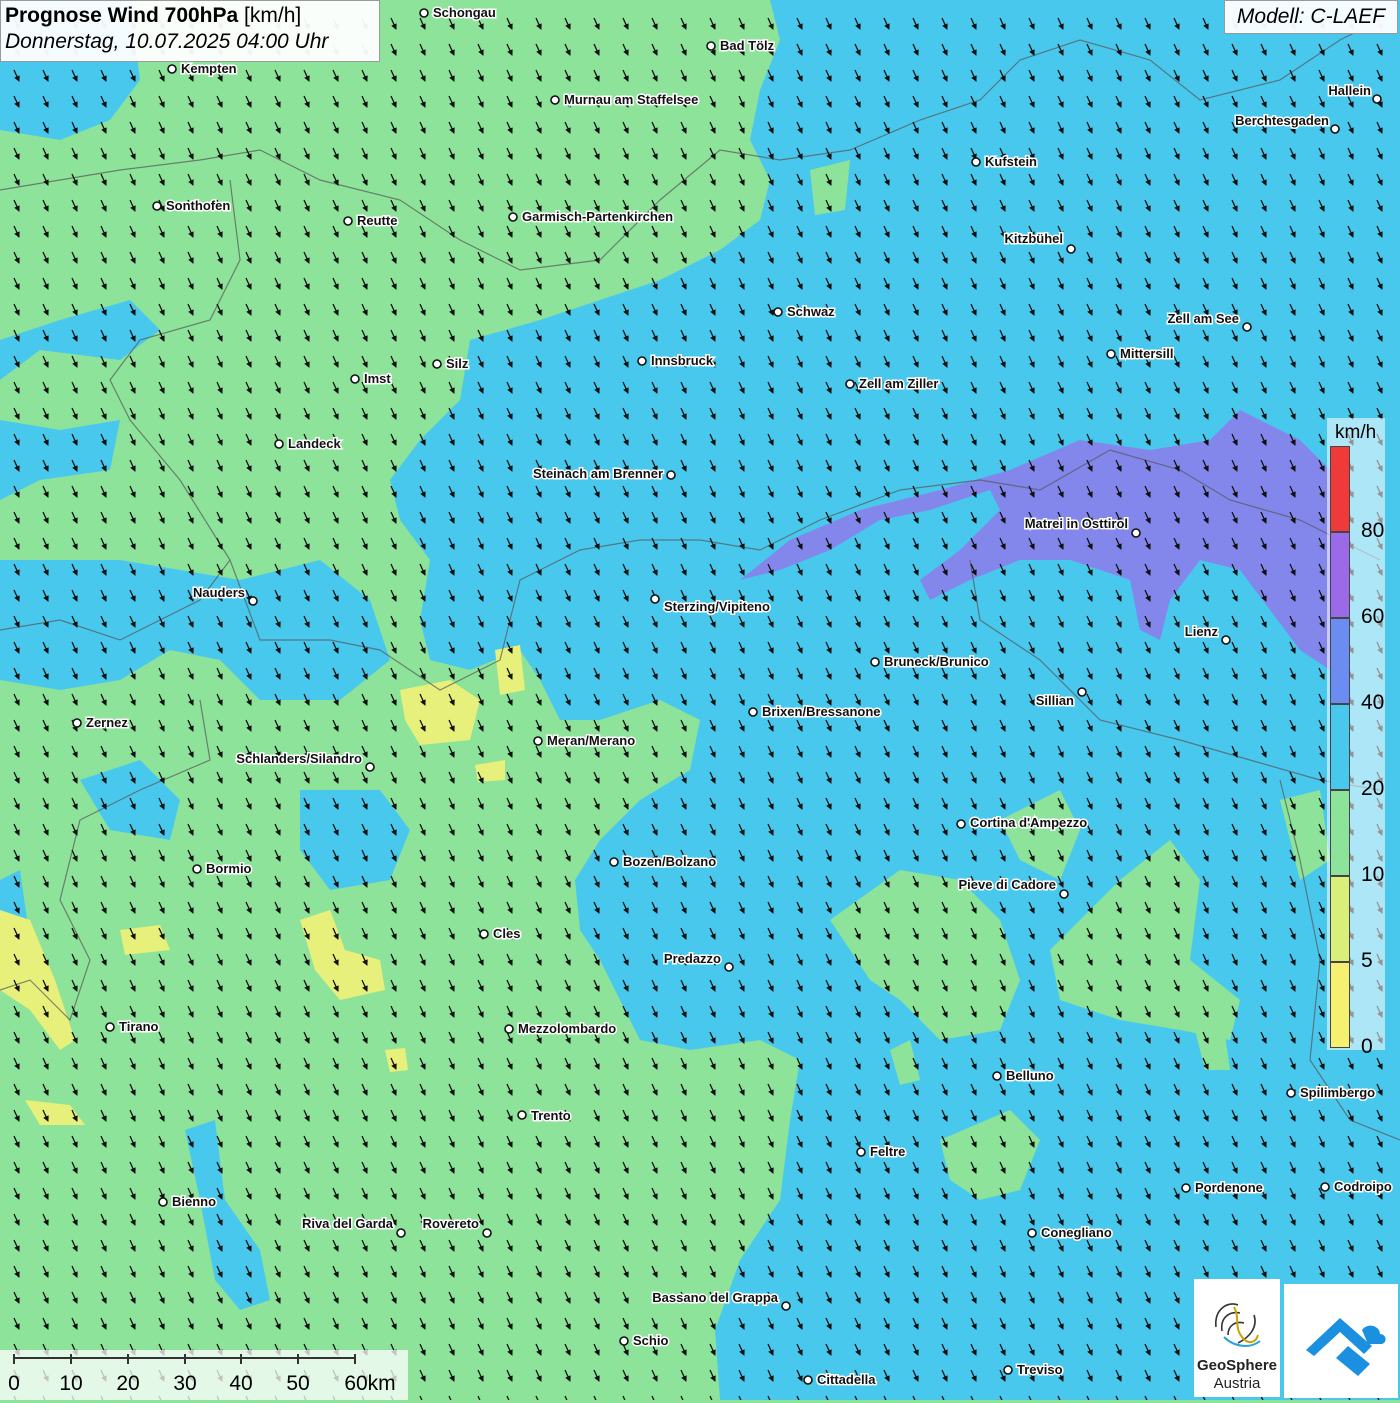 The width and height of the screenshot is (1400, 1403). I want to click on city-label: Kitzbühel, so click(1034, 238).